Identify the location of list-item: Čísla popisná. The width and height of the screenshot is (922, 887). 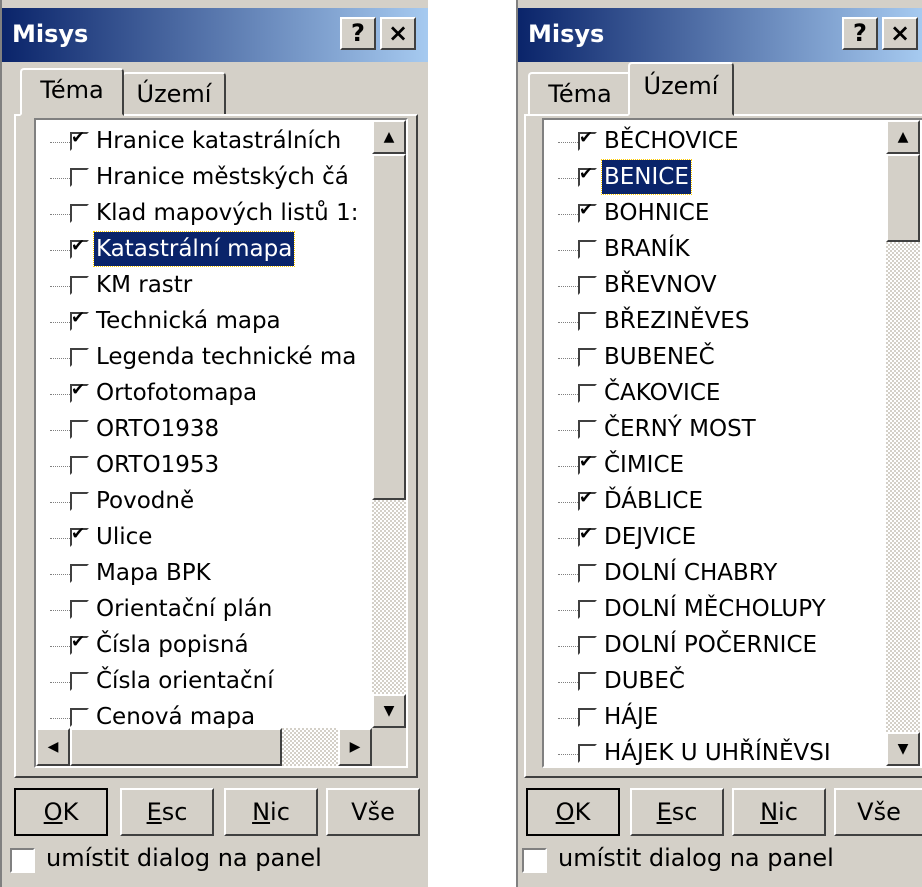
(201, 646).